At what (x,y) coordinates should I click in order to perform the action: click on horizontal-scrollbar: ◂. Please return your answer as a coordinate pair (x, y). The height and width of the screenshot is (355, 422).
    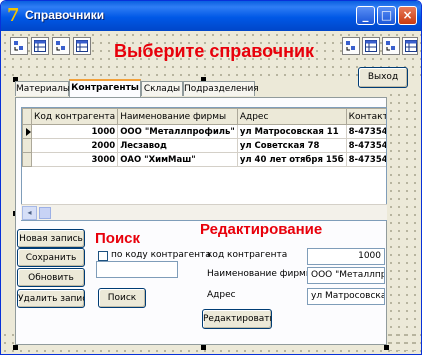
    Looking at the image, I should click on (204, 212).